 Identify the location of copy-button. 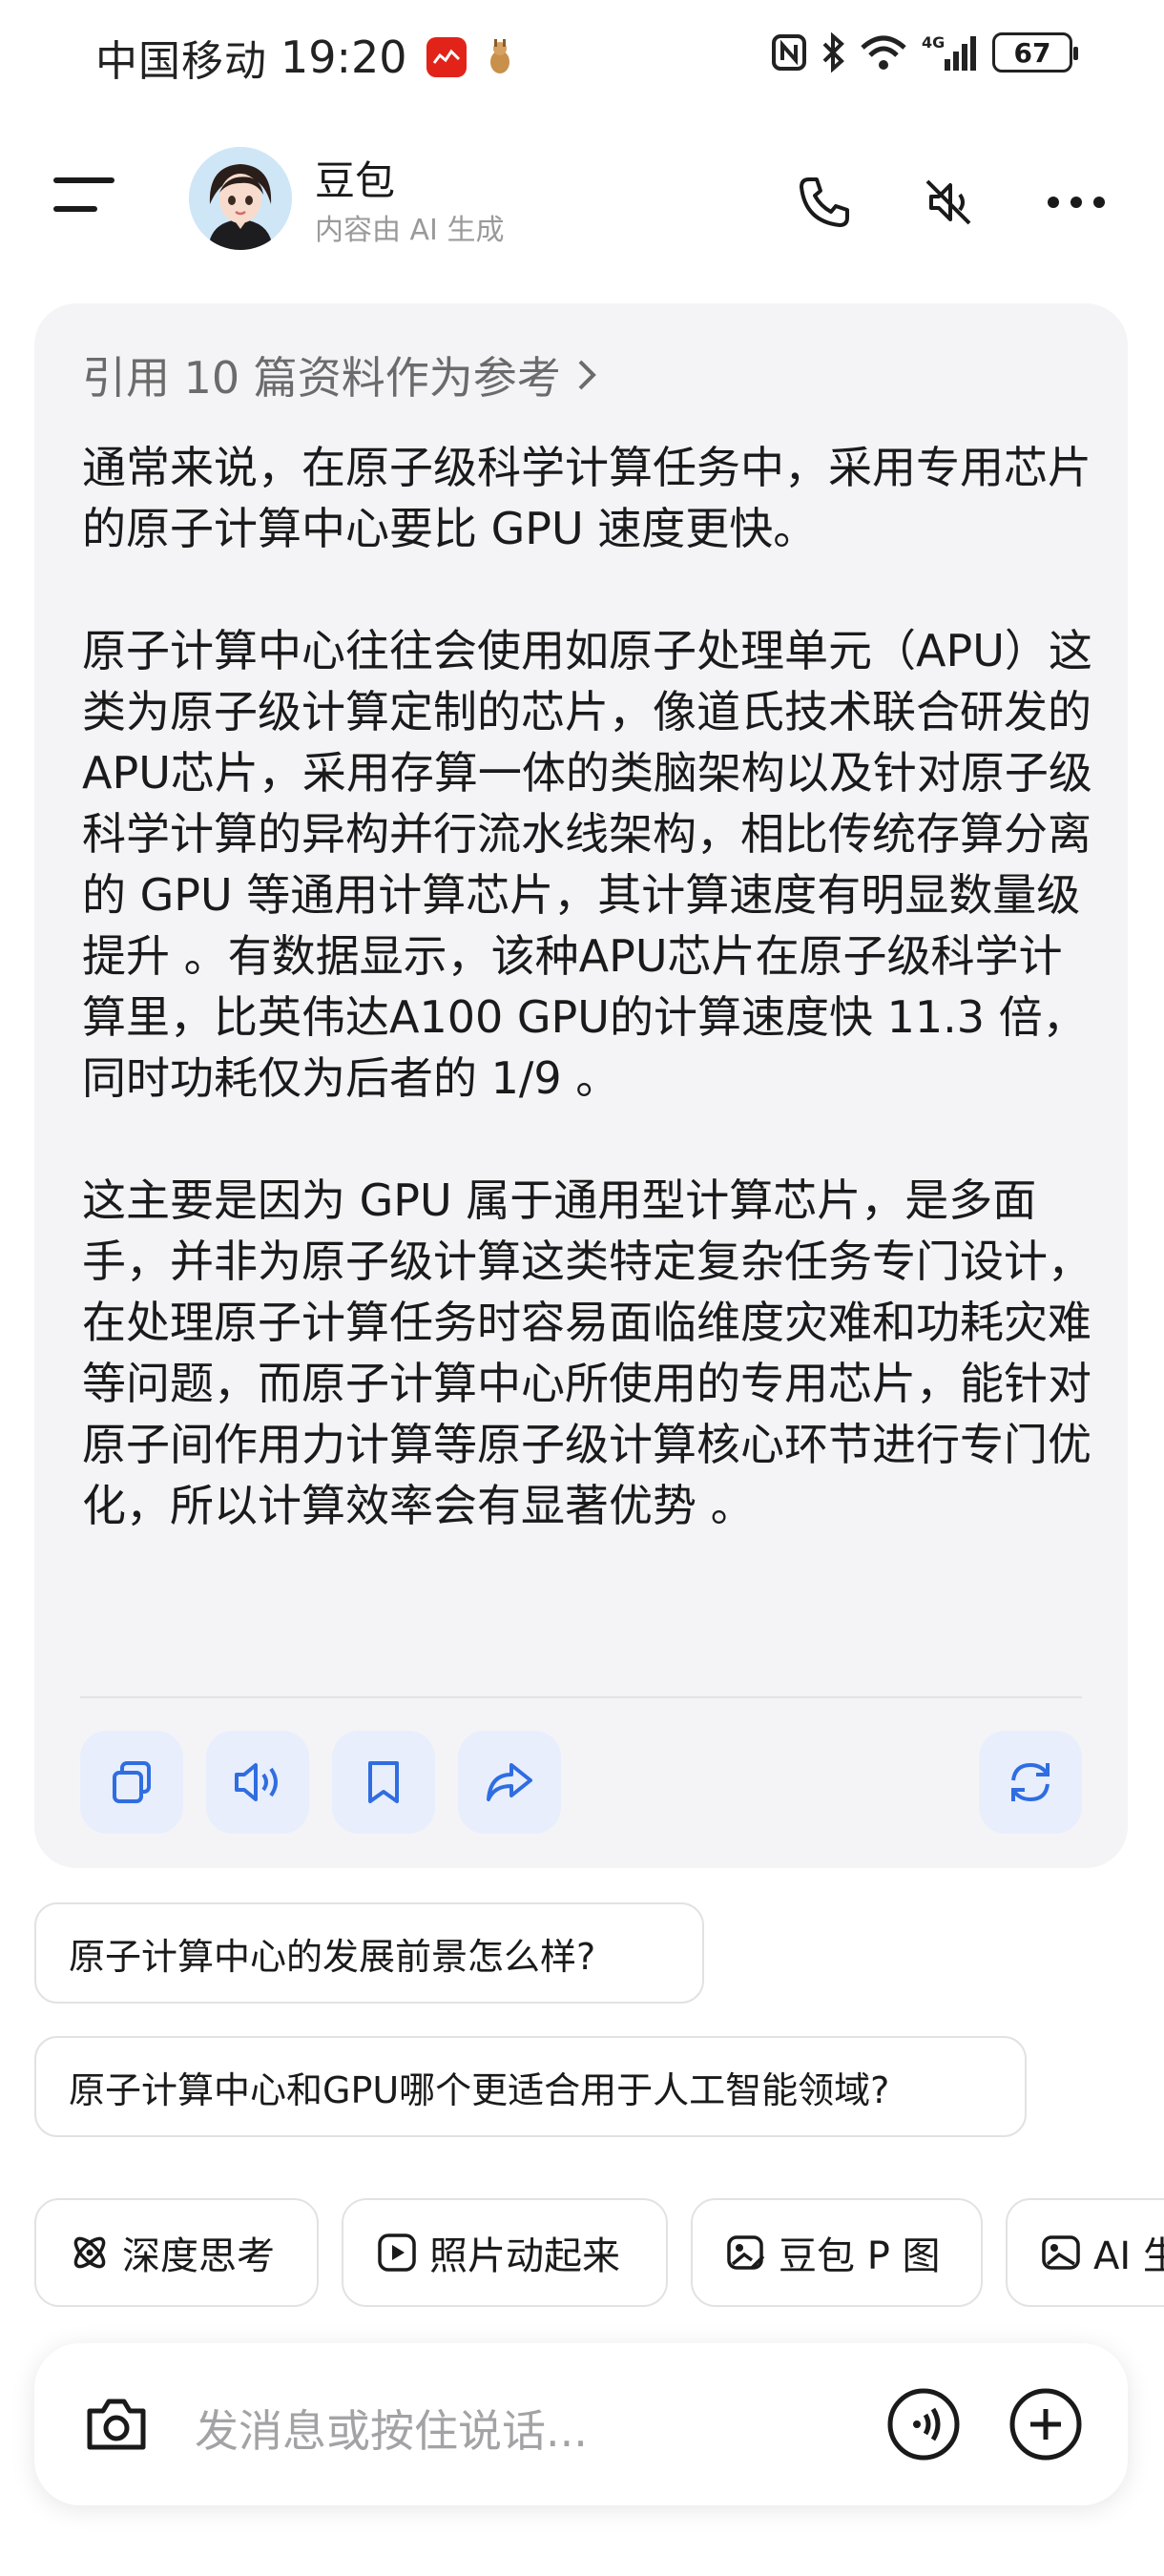
(132, 1782).